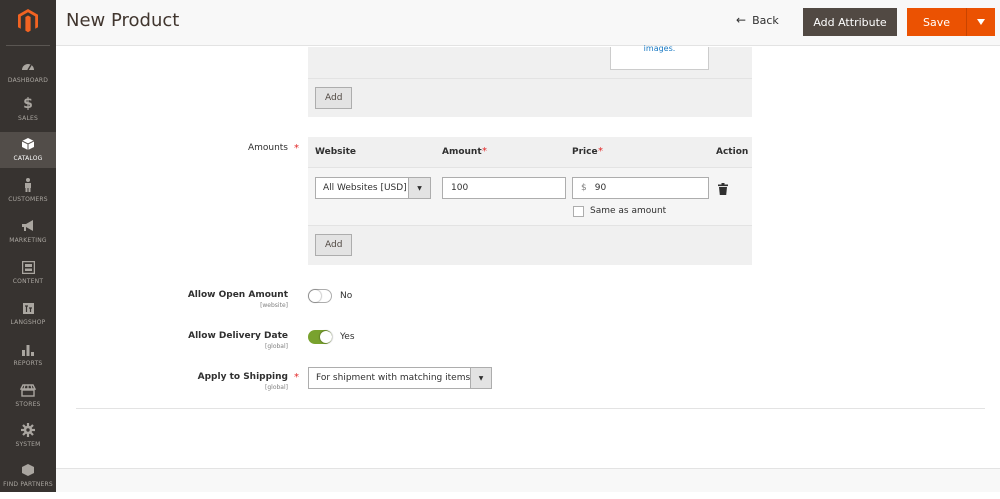 This screenshot has height=499, width=1000. I want to click on storefront-icon, so click(28, 390).